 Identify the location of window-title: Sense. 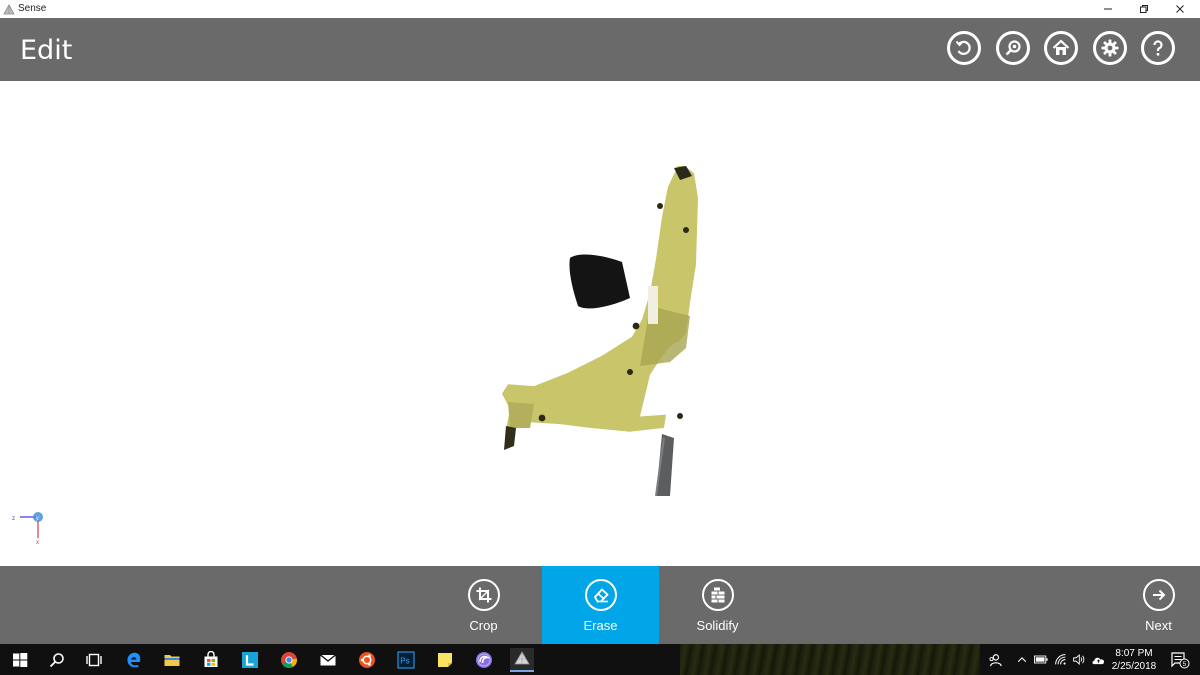
(32, 8).